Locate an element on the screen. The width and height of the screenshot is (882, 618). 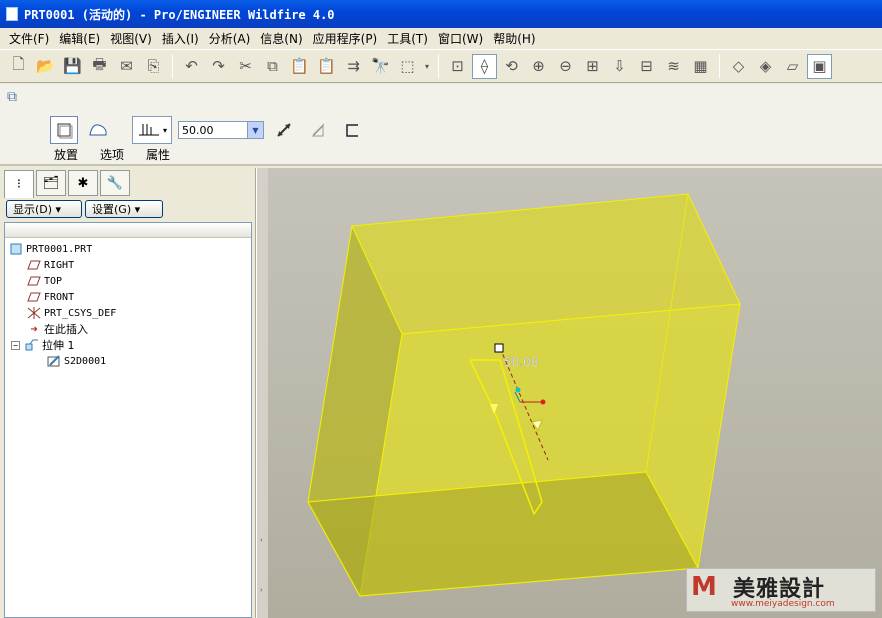
panel-splitter: ‹ › is located at coordinates (262, 393).